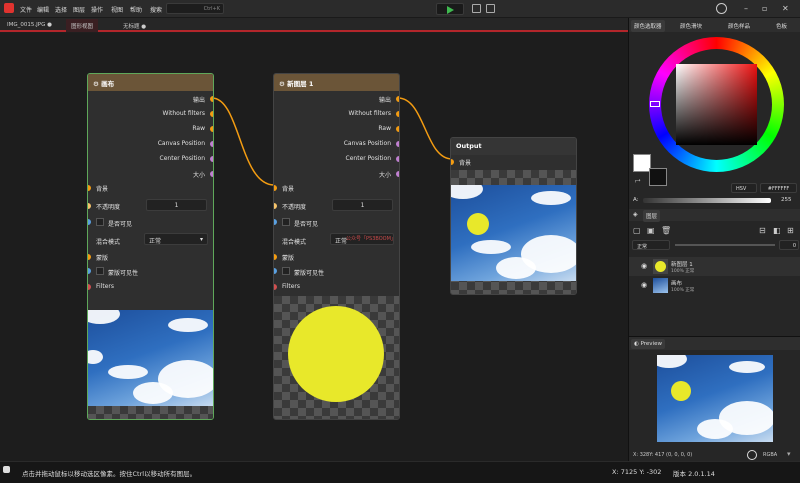 The height and width of the screenshot is (483, 800). Describe the element at coordinates (452, 162) in the screenshot. I see `output-background-port` at that location.